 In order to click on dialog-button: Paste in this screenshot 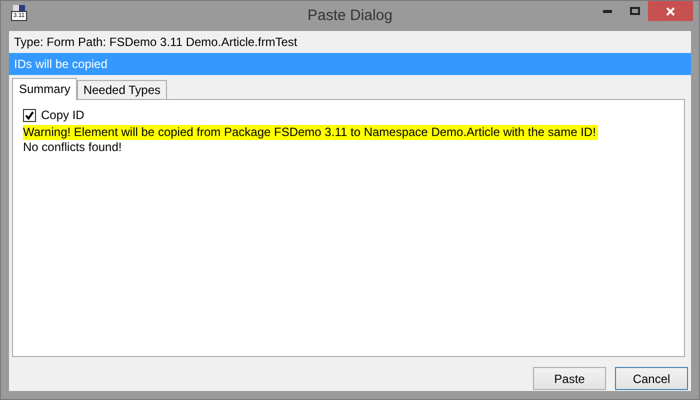, I will do `click(569, 378)`.